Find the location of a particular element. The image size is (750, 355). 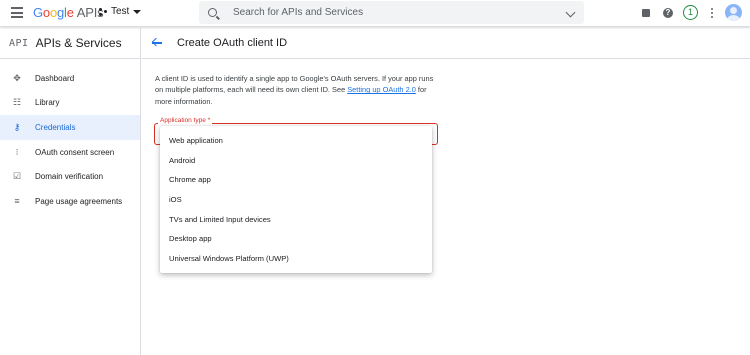

sidebar-item-oauth-consent: ⁝ OAuth consent screen is located at coordinates (70, 152).